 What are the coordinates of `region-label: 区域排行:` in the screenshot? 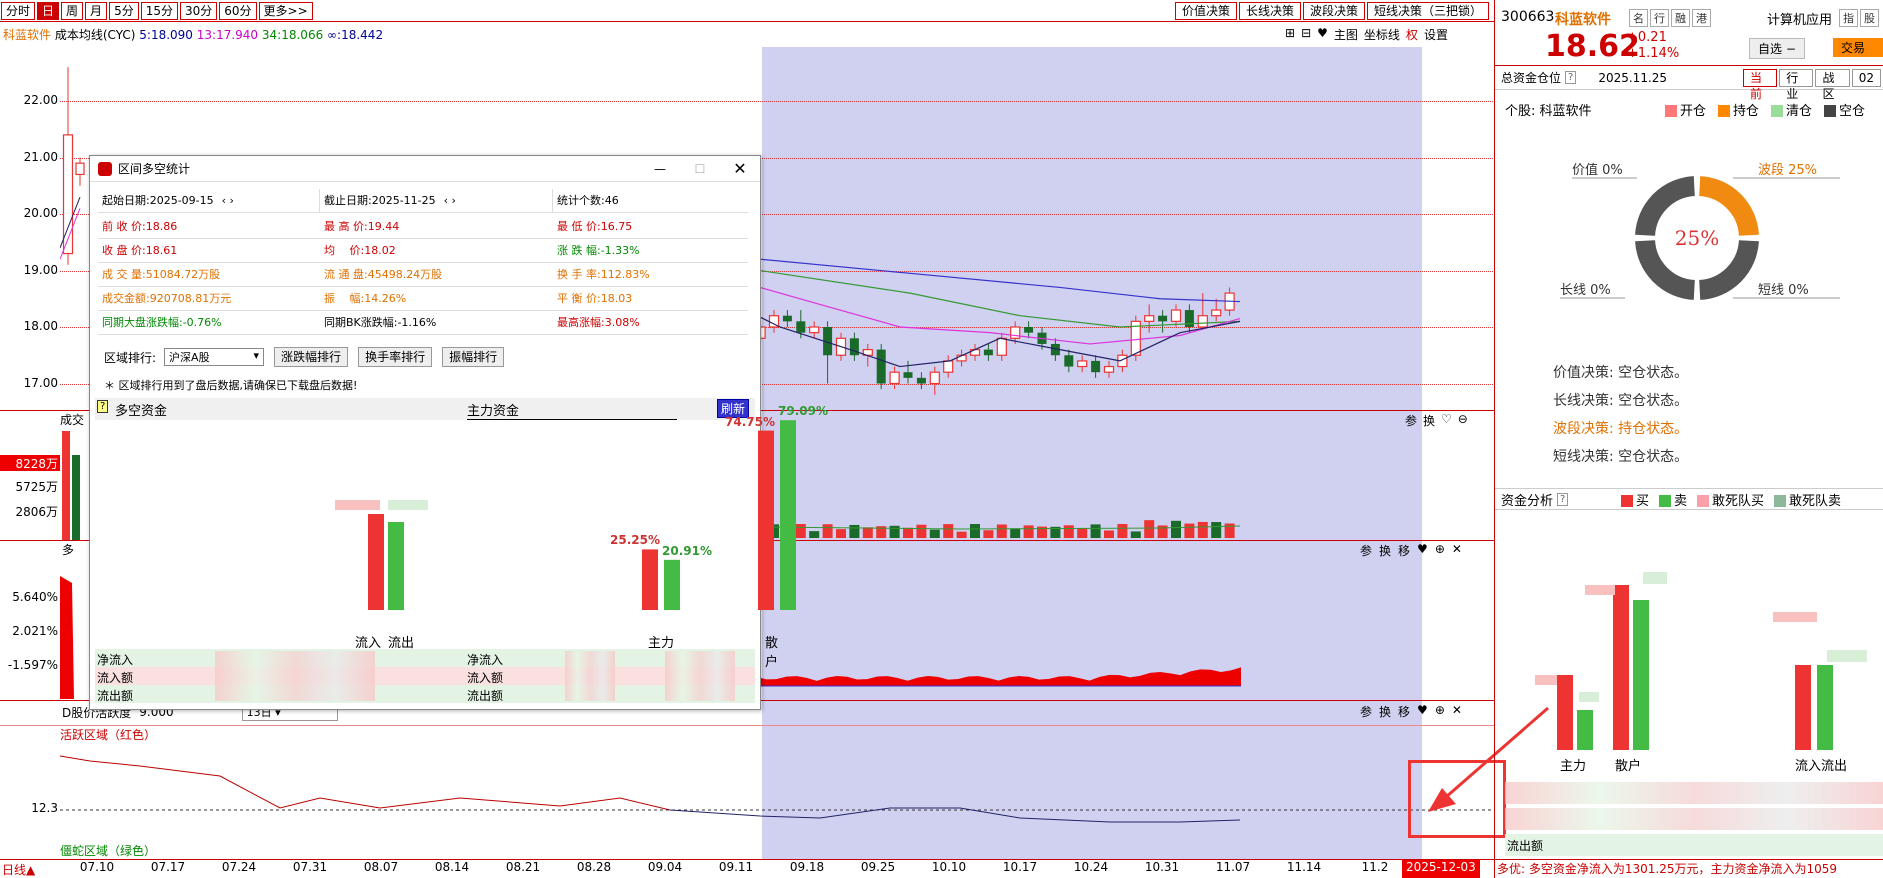 It's located at (130, 357).